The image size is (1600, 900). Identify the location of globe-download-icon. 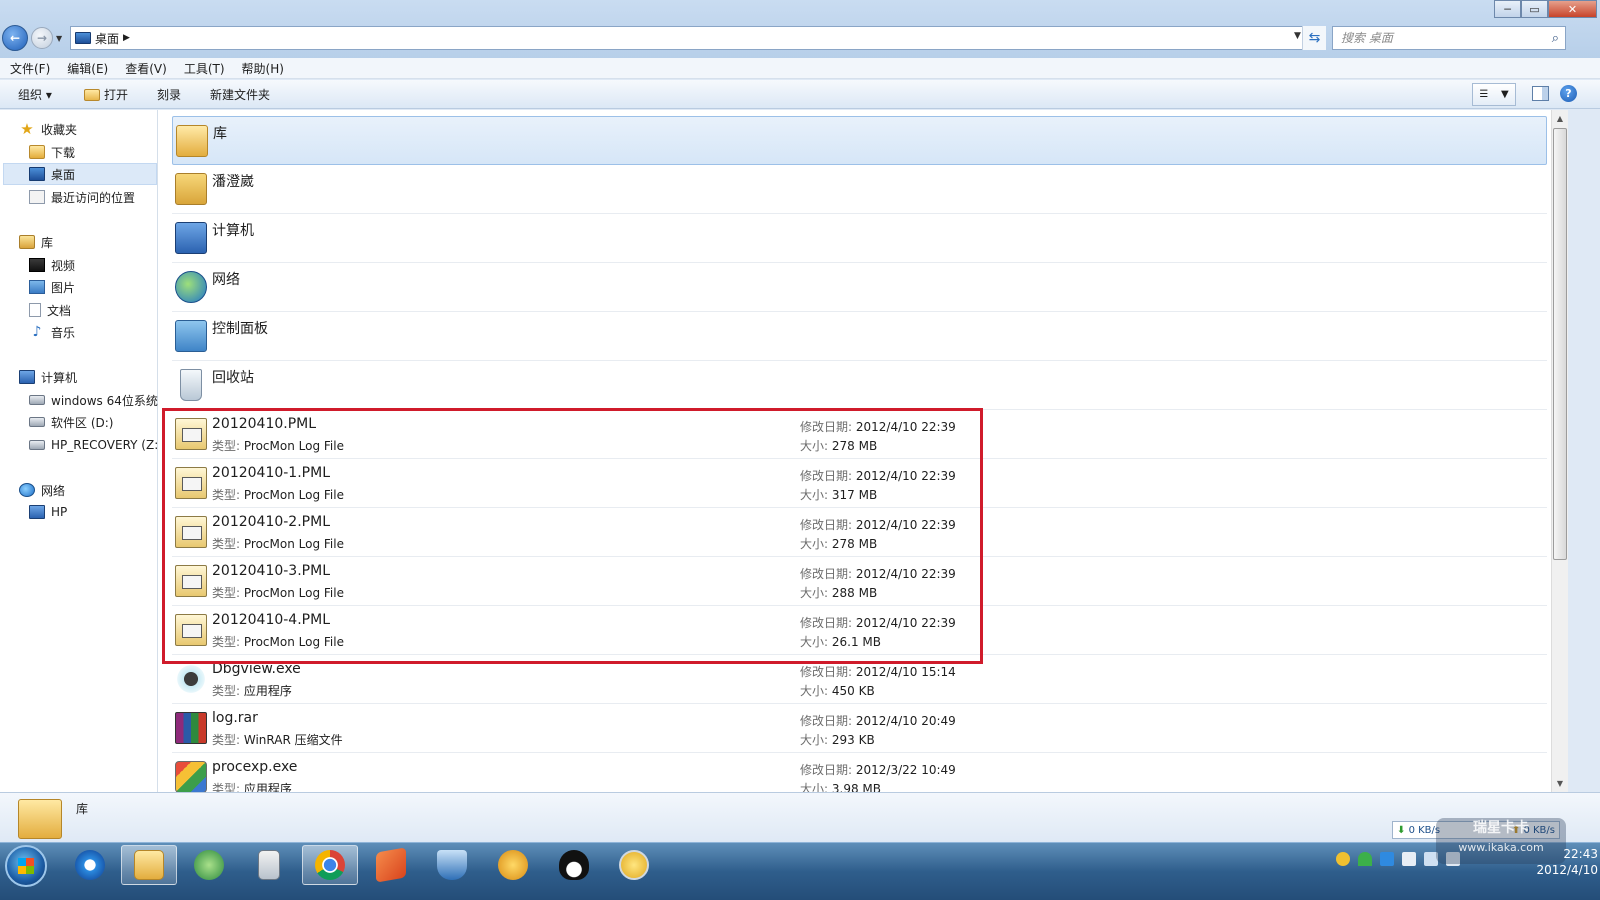
(209, 865).